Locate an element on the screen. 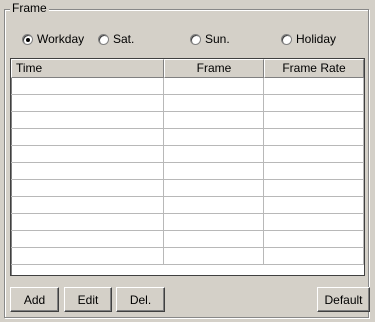  radio-holiday: Holiday is located at coordinates (308, 39).